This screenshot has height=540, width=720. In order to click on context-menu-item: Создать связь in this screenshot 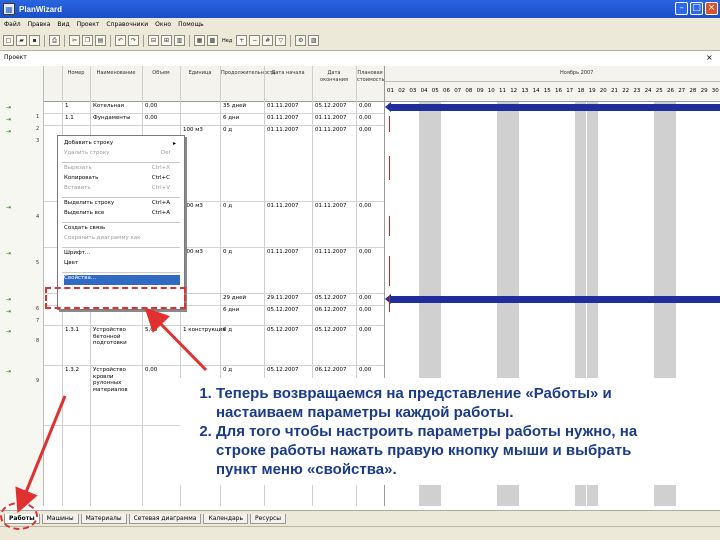, I will do `click(122, 230)`.